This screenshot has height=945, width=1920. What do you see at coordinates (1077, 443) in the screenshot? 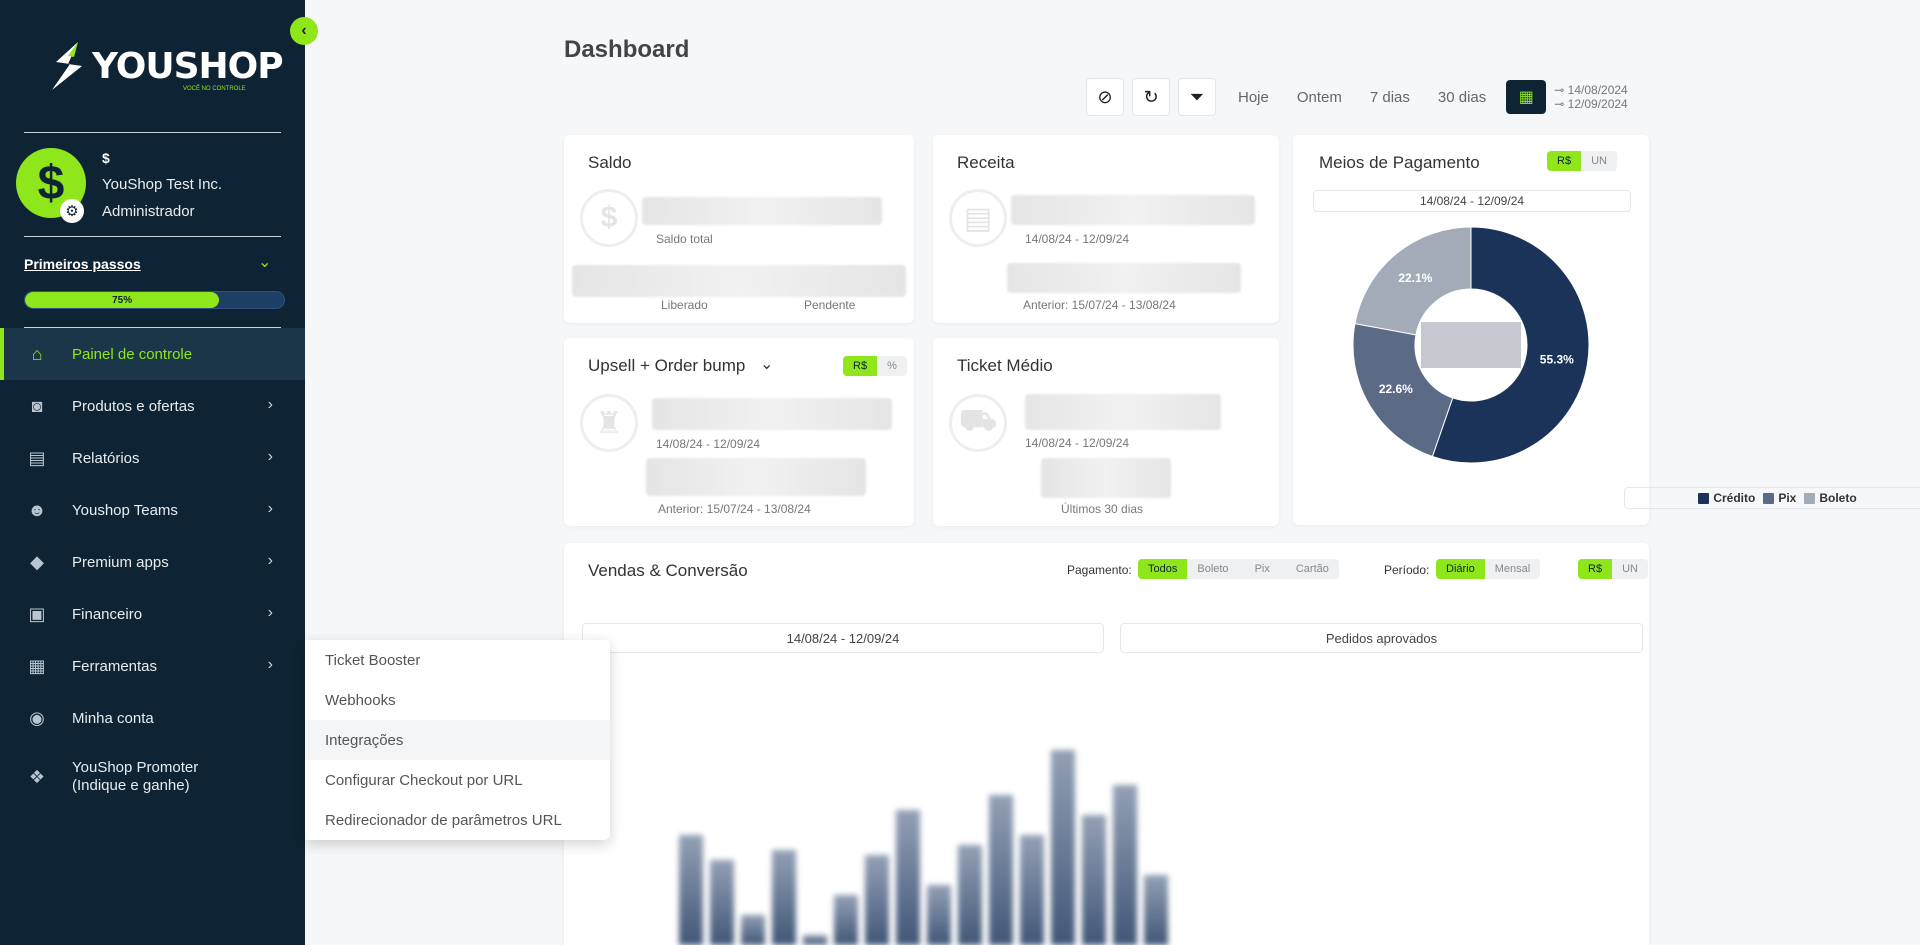
I see `ticket-period: 14/08/24 - 12/09/24` at bounding box center [1077, 443].